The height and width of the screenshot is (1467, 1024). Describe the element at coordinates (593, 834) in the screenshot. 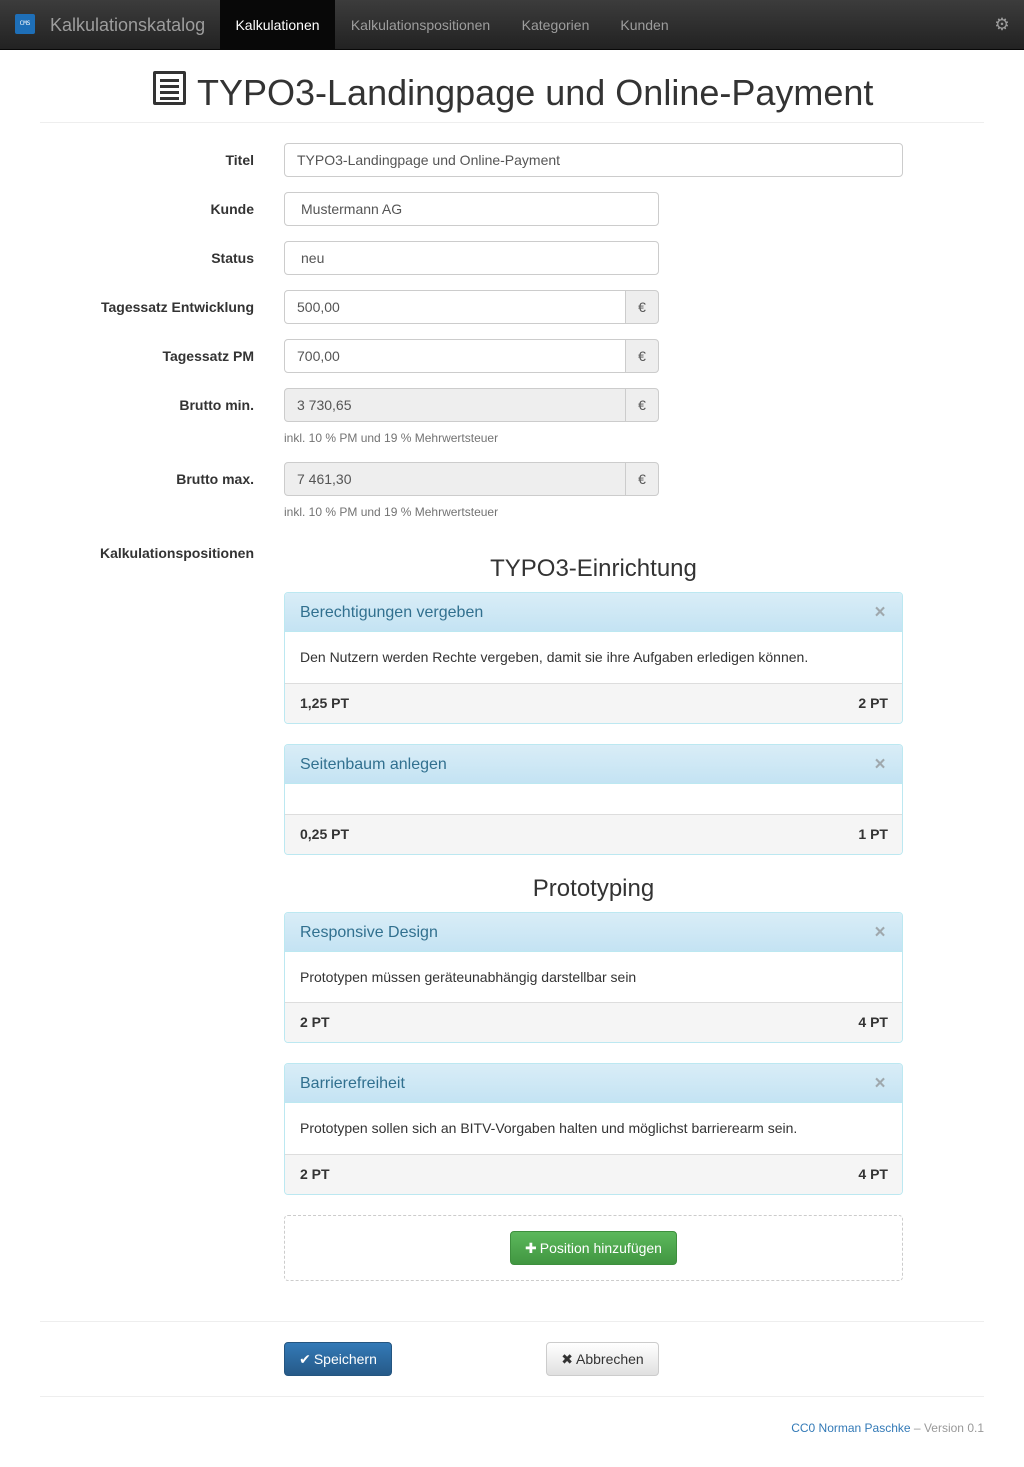

I see `panel-footer: 0,25 PT 1 PT` at that location.